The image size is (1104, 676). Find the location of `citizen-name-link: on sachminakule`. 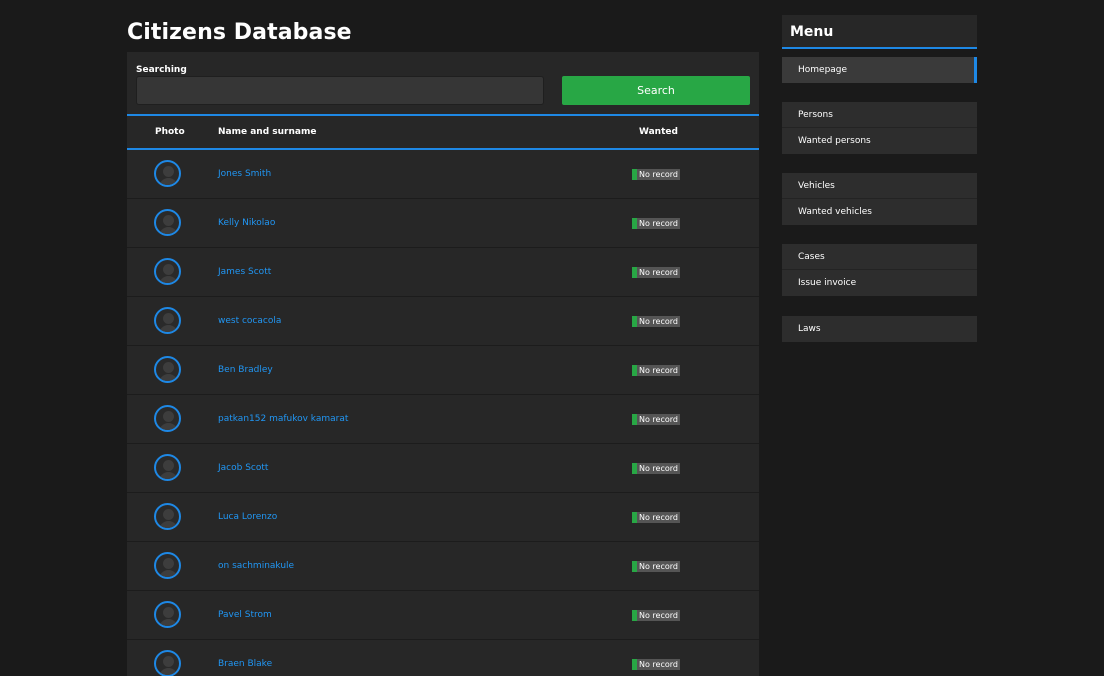

citizen-name-link: on sachminakule is located at coordinates (256, 566).